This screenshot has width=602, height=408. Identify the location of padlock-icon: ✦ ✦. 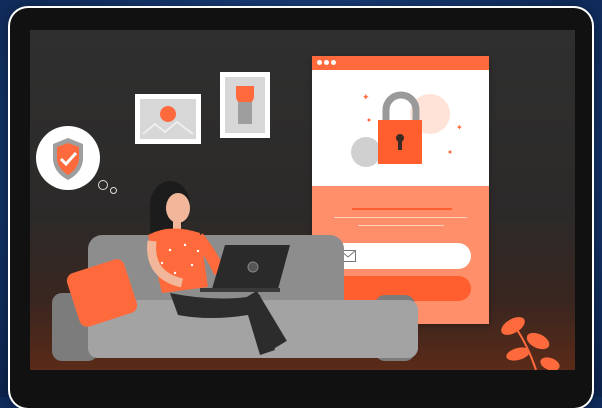
(407, 129).